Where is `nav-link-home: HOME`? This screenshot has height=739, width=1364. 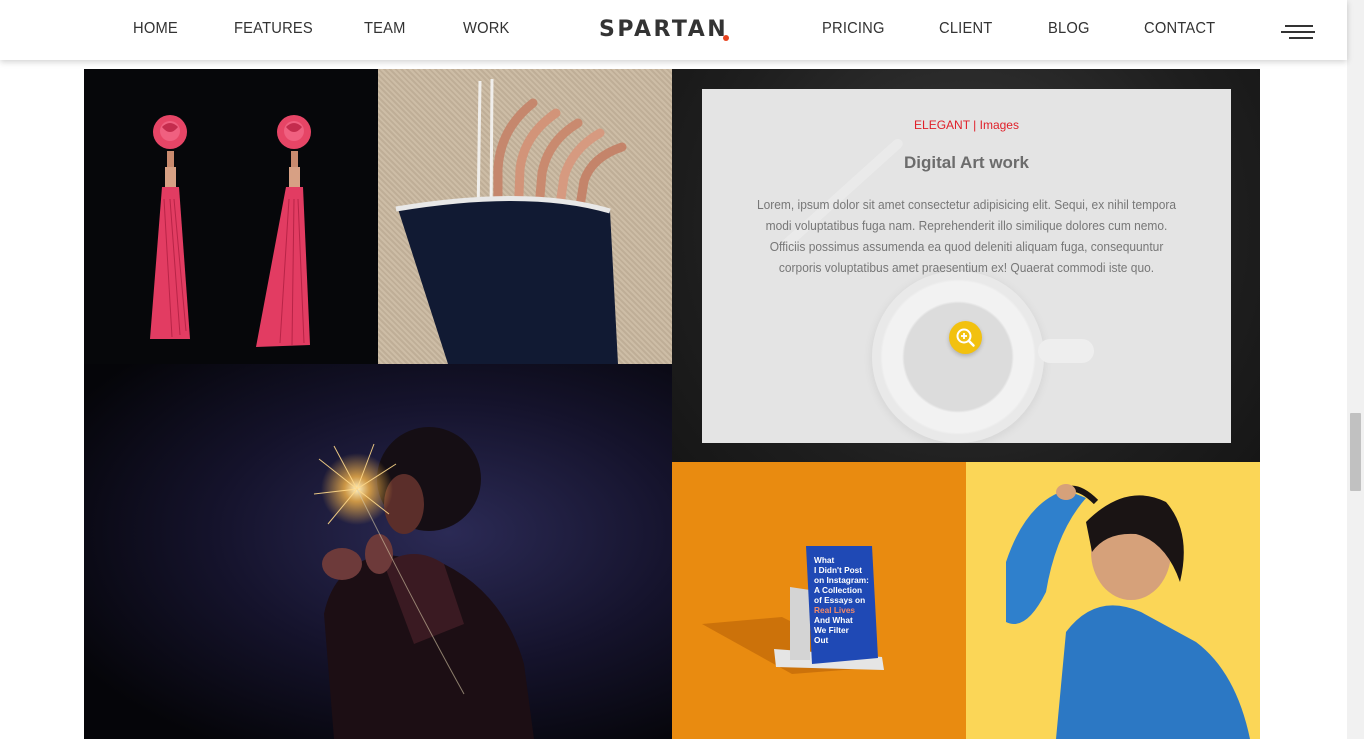
nav-link-home: HOME is located at coordinates (155, 29).